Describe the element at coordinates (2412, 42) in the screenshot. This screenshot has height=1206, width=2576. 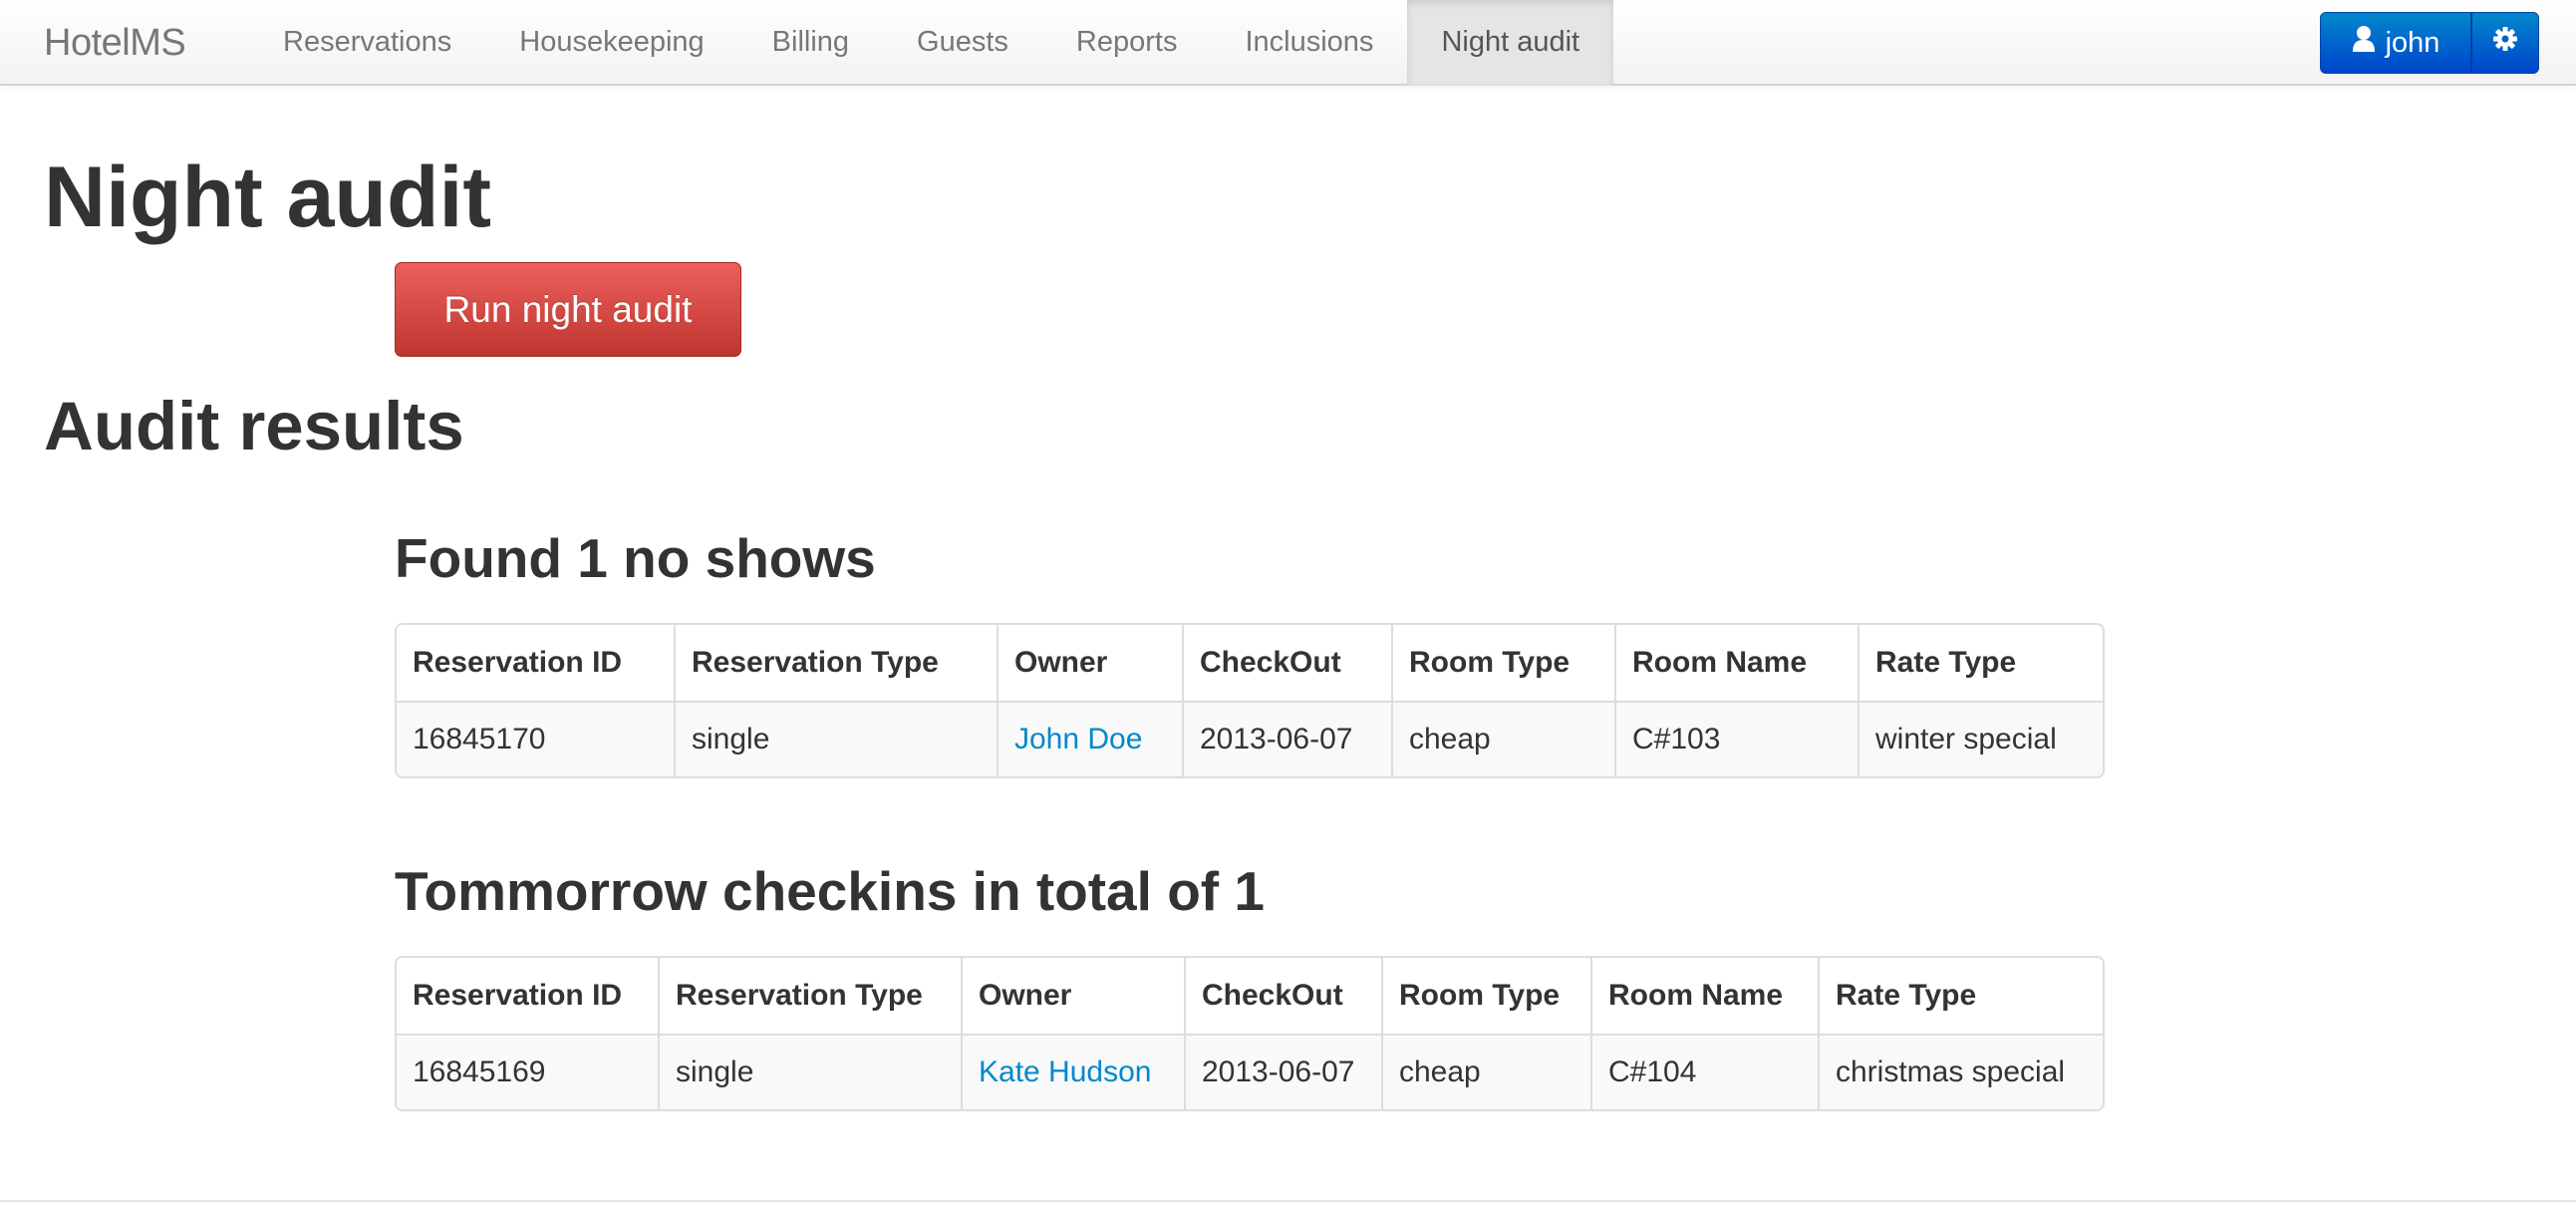
I see `user-name: john` at that location.